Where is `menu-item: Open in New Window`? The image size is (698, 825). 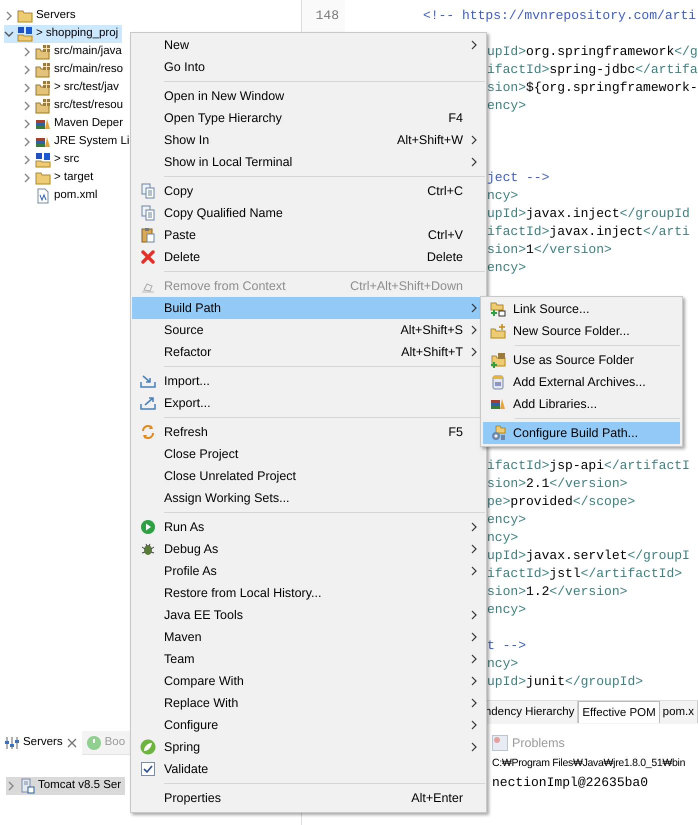 menu-item: Open in New Window is located at coordinates (308, 96).